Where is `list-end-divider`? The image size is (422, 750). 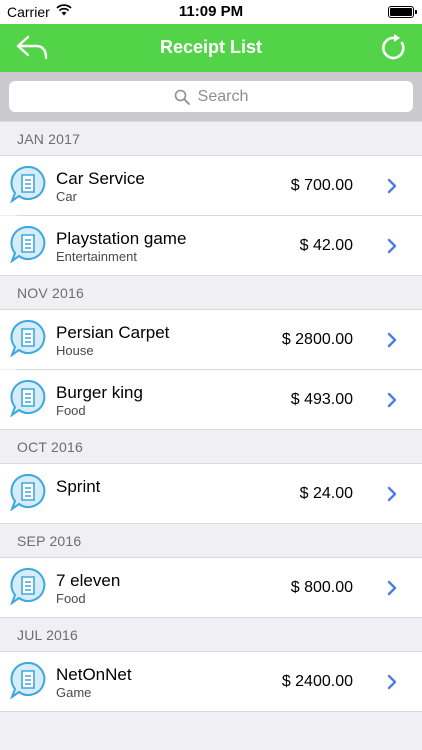 list-end-divider is located at coordinates (211, 711).